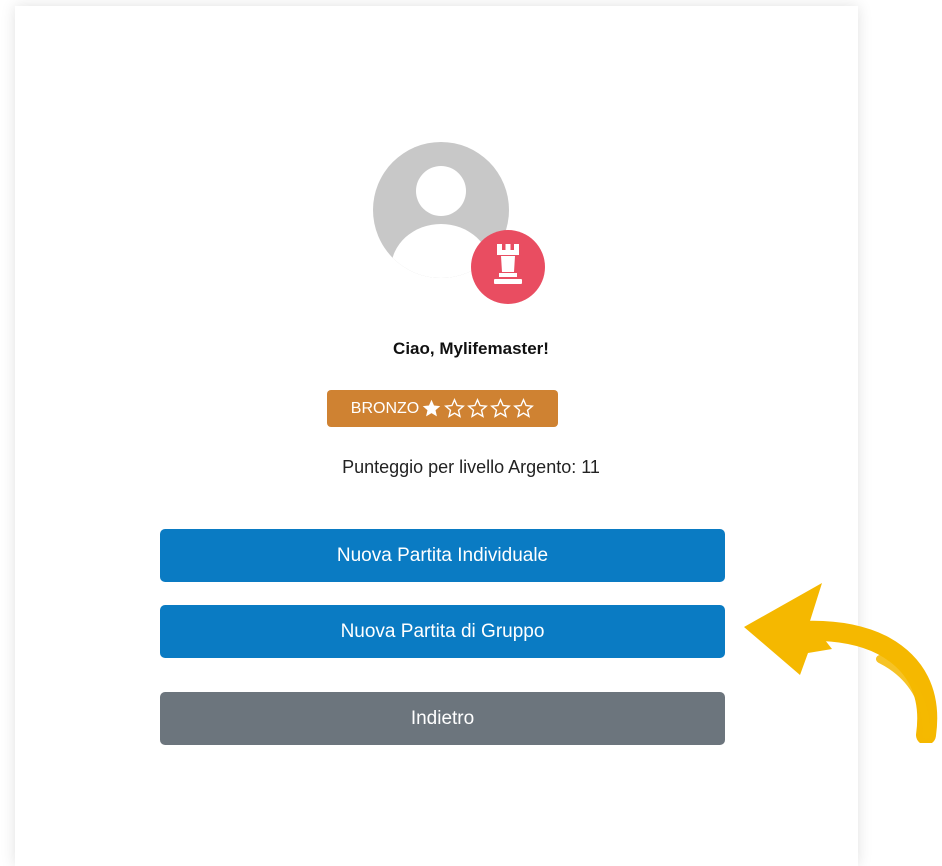 This screenshot has height=866, width=942. I want to click on level-name: BRONZO, so click(385, 408).